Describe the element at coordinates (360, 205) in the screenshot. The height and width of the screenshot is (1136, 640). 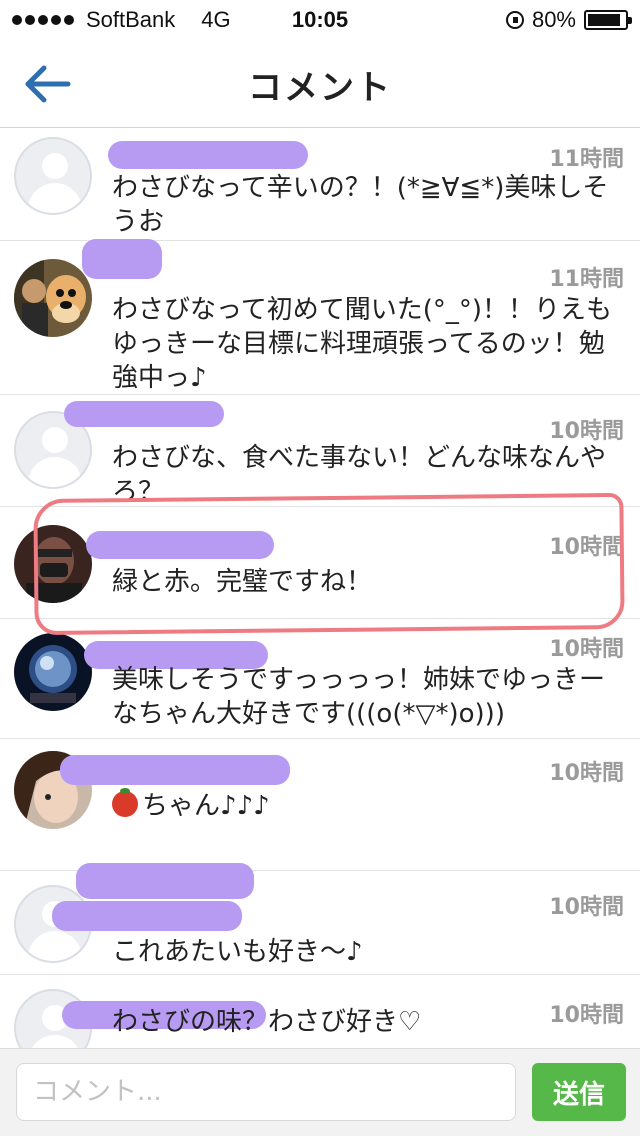
I see `comment-text: わさびなって辛いの？！(*≧∀≦*)美味しそうお` at that location.